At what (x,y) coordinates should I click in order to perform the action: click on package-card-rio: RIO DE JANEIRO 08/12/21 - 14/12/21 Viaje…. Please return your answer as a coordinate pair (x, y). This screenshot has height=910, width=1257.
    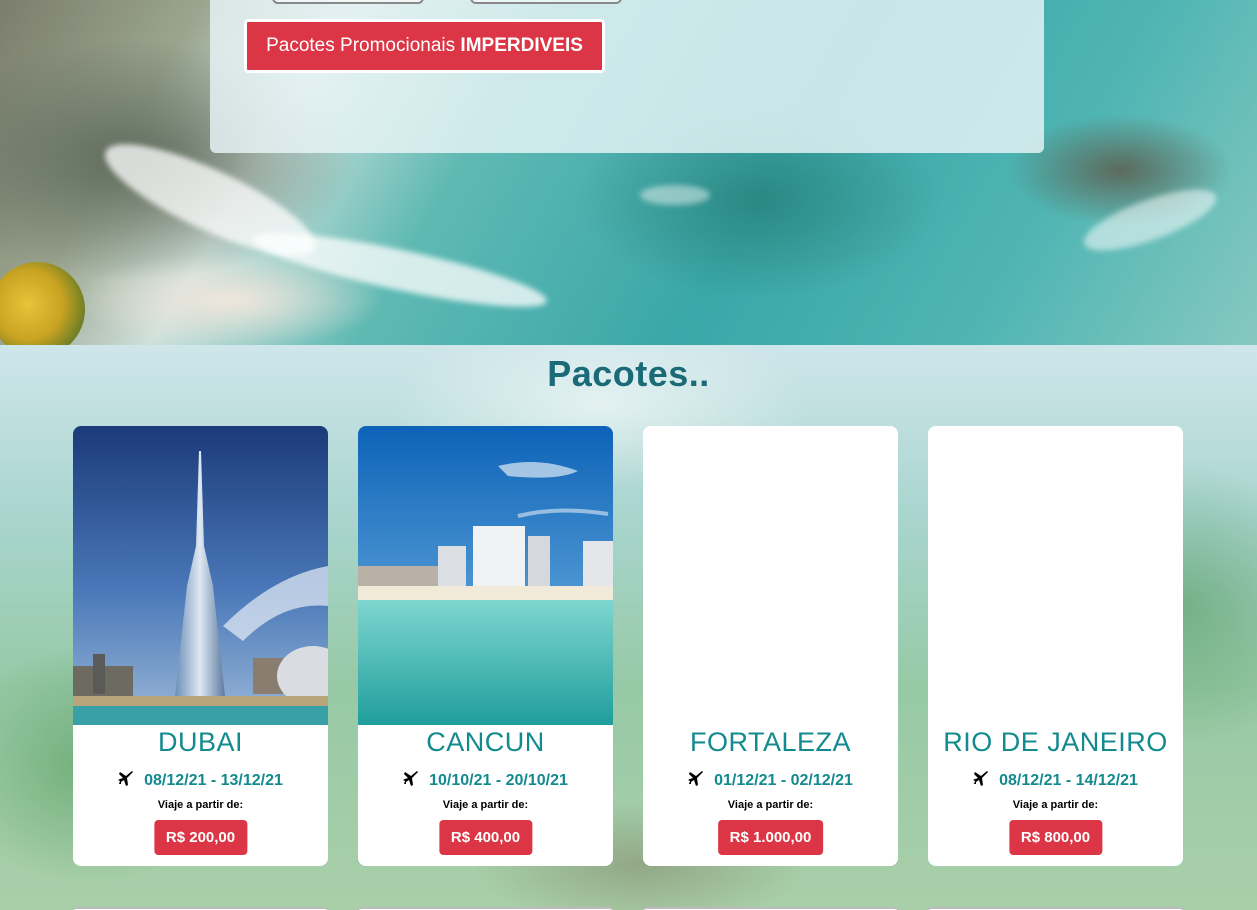
    Looking at the image, I should click on (1055, 646).